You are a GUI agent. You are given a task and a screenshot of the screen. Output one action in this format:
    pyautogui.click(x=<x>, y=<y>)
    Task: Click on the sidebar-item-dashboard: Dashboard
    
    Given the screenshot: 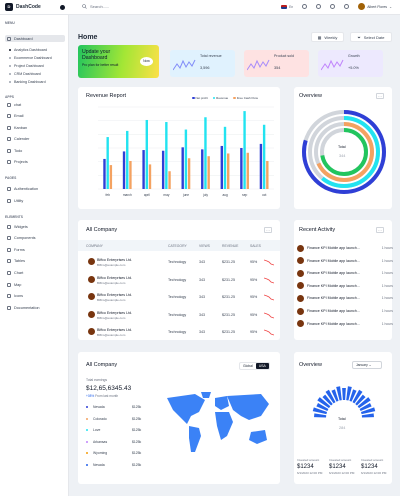 What is the action you would take?
    pyautogui.click(x=35, y=38)
    